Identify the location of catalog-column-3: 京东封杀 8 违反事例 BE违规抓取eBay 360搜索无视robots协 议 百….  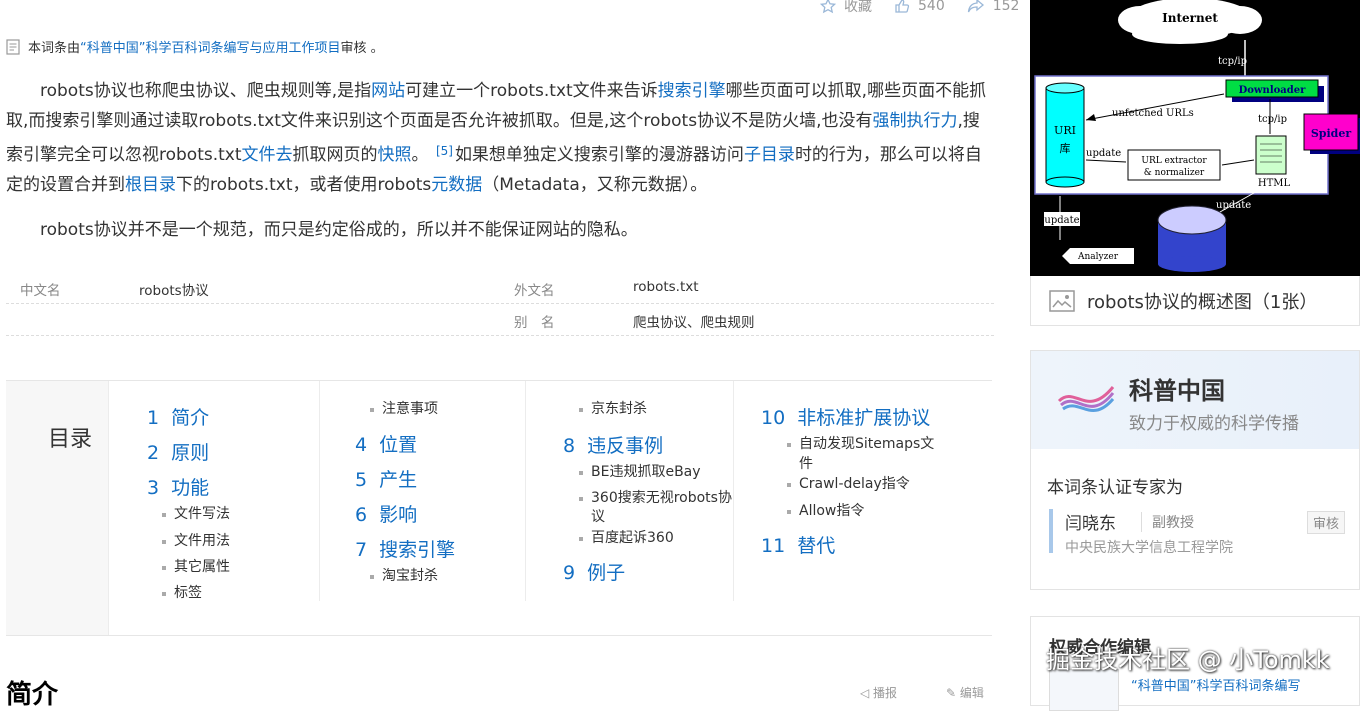
(629, 491).